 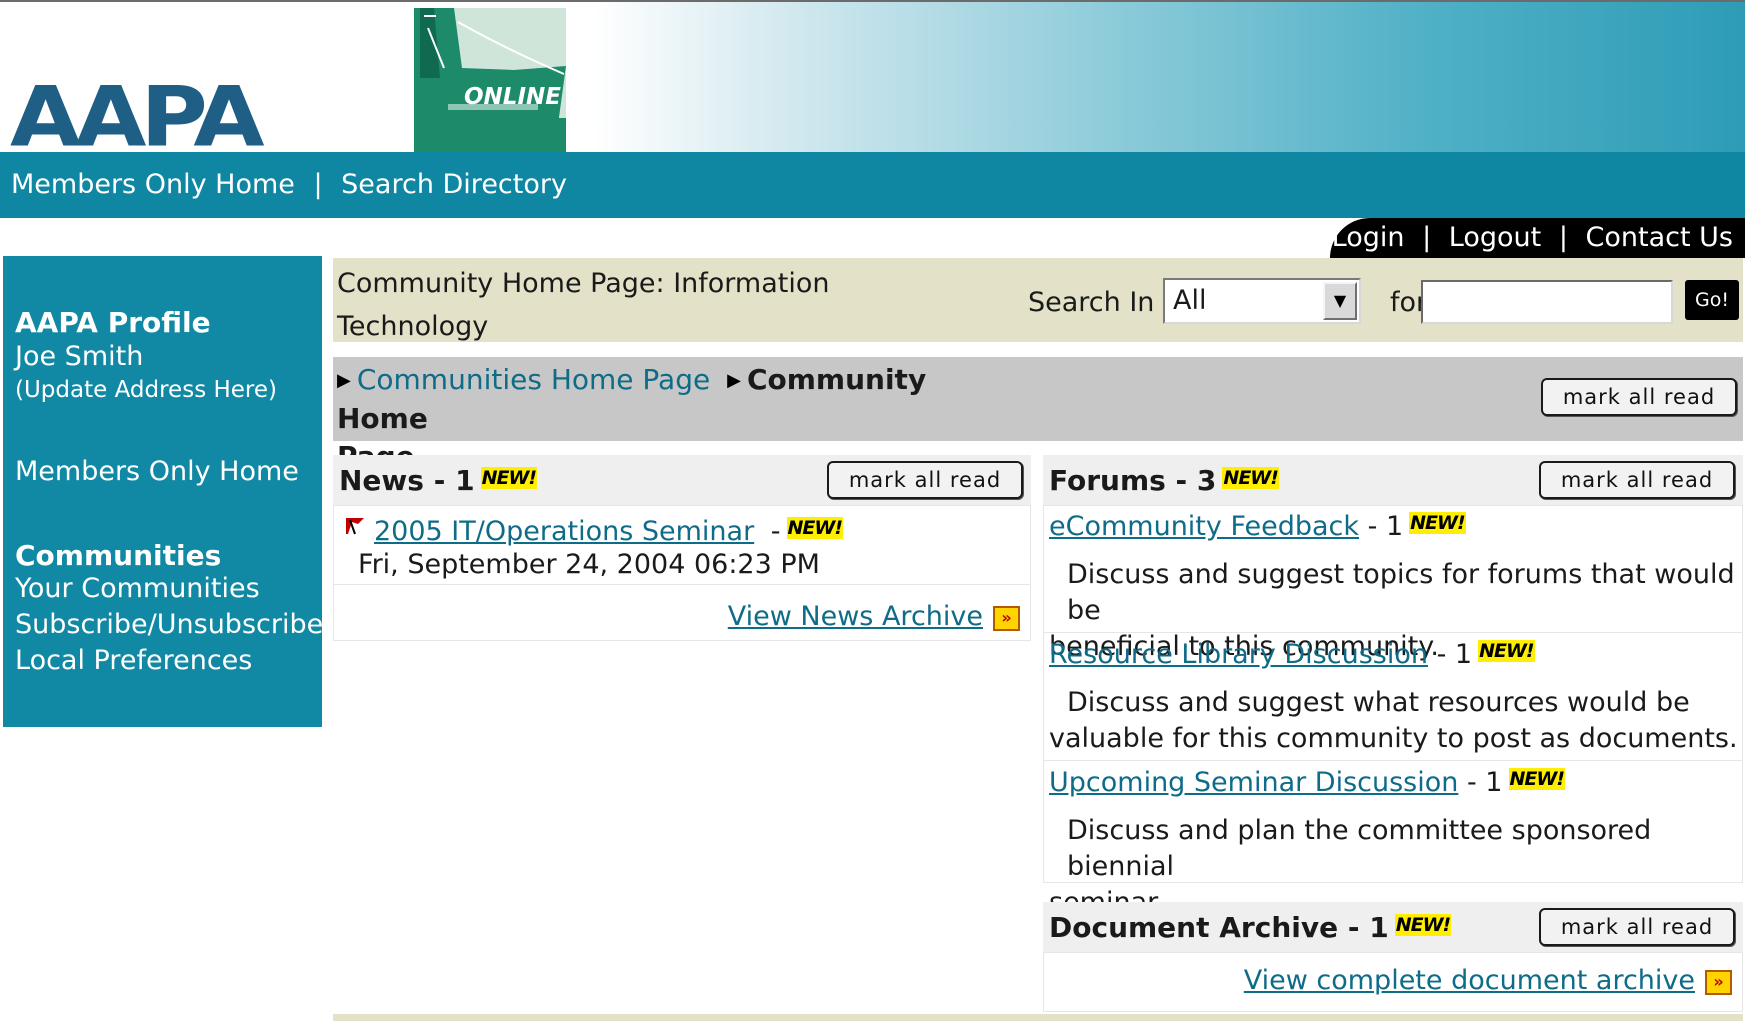 I want to click on login-link: Login, so click(x=1368, y=237).